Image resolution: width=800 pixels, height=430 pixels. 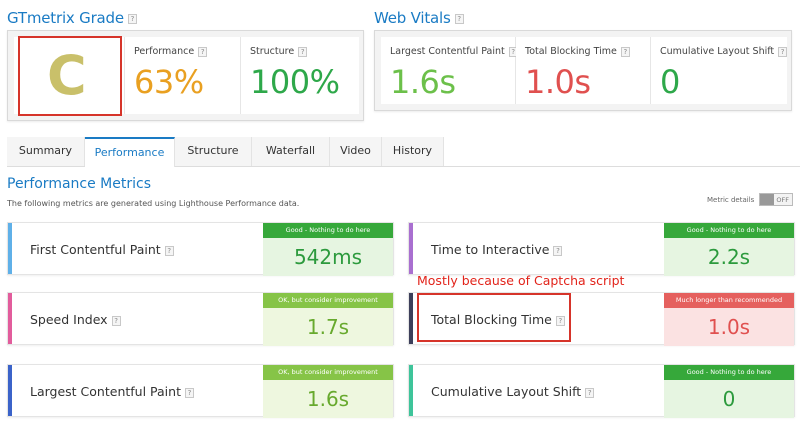 I want to click on vital-cls-value: 0, so click(x=670, y=82).